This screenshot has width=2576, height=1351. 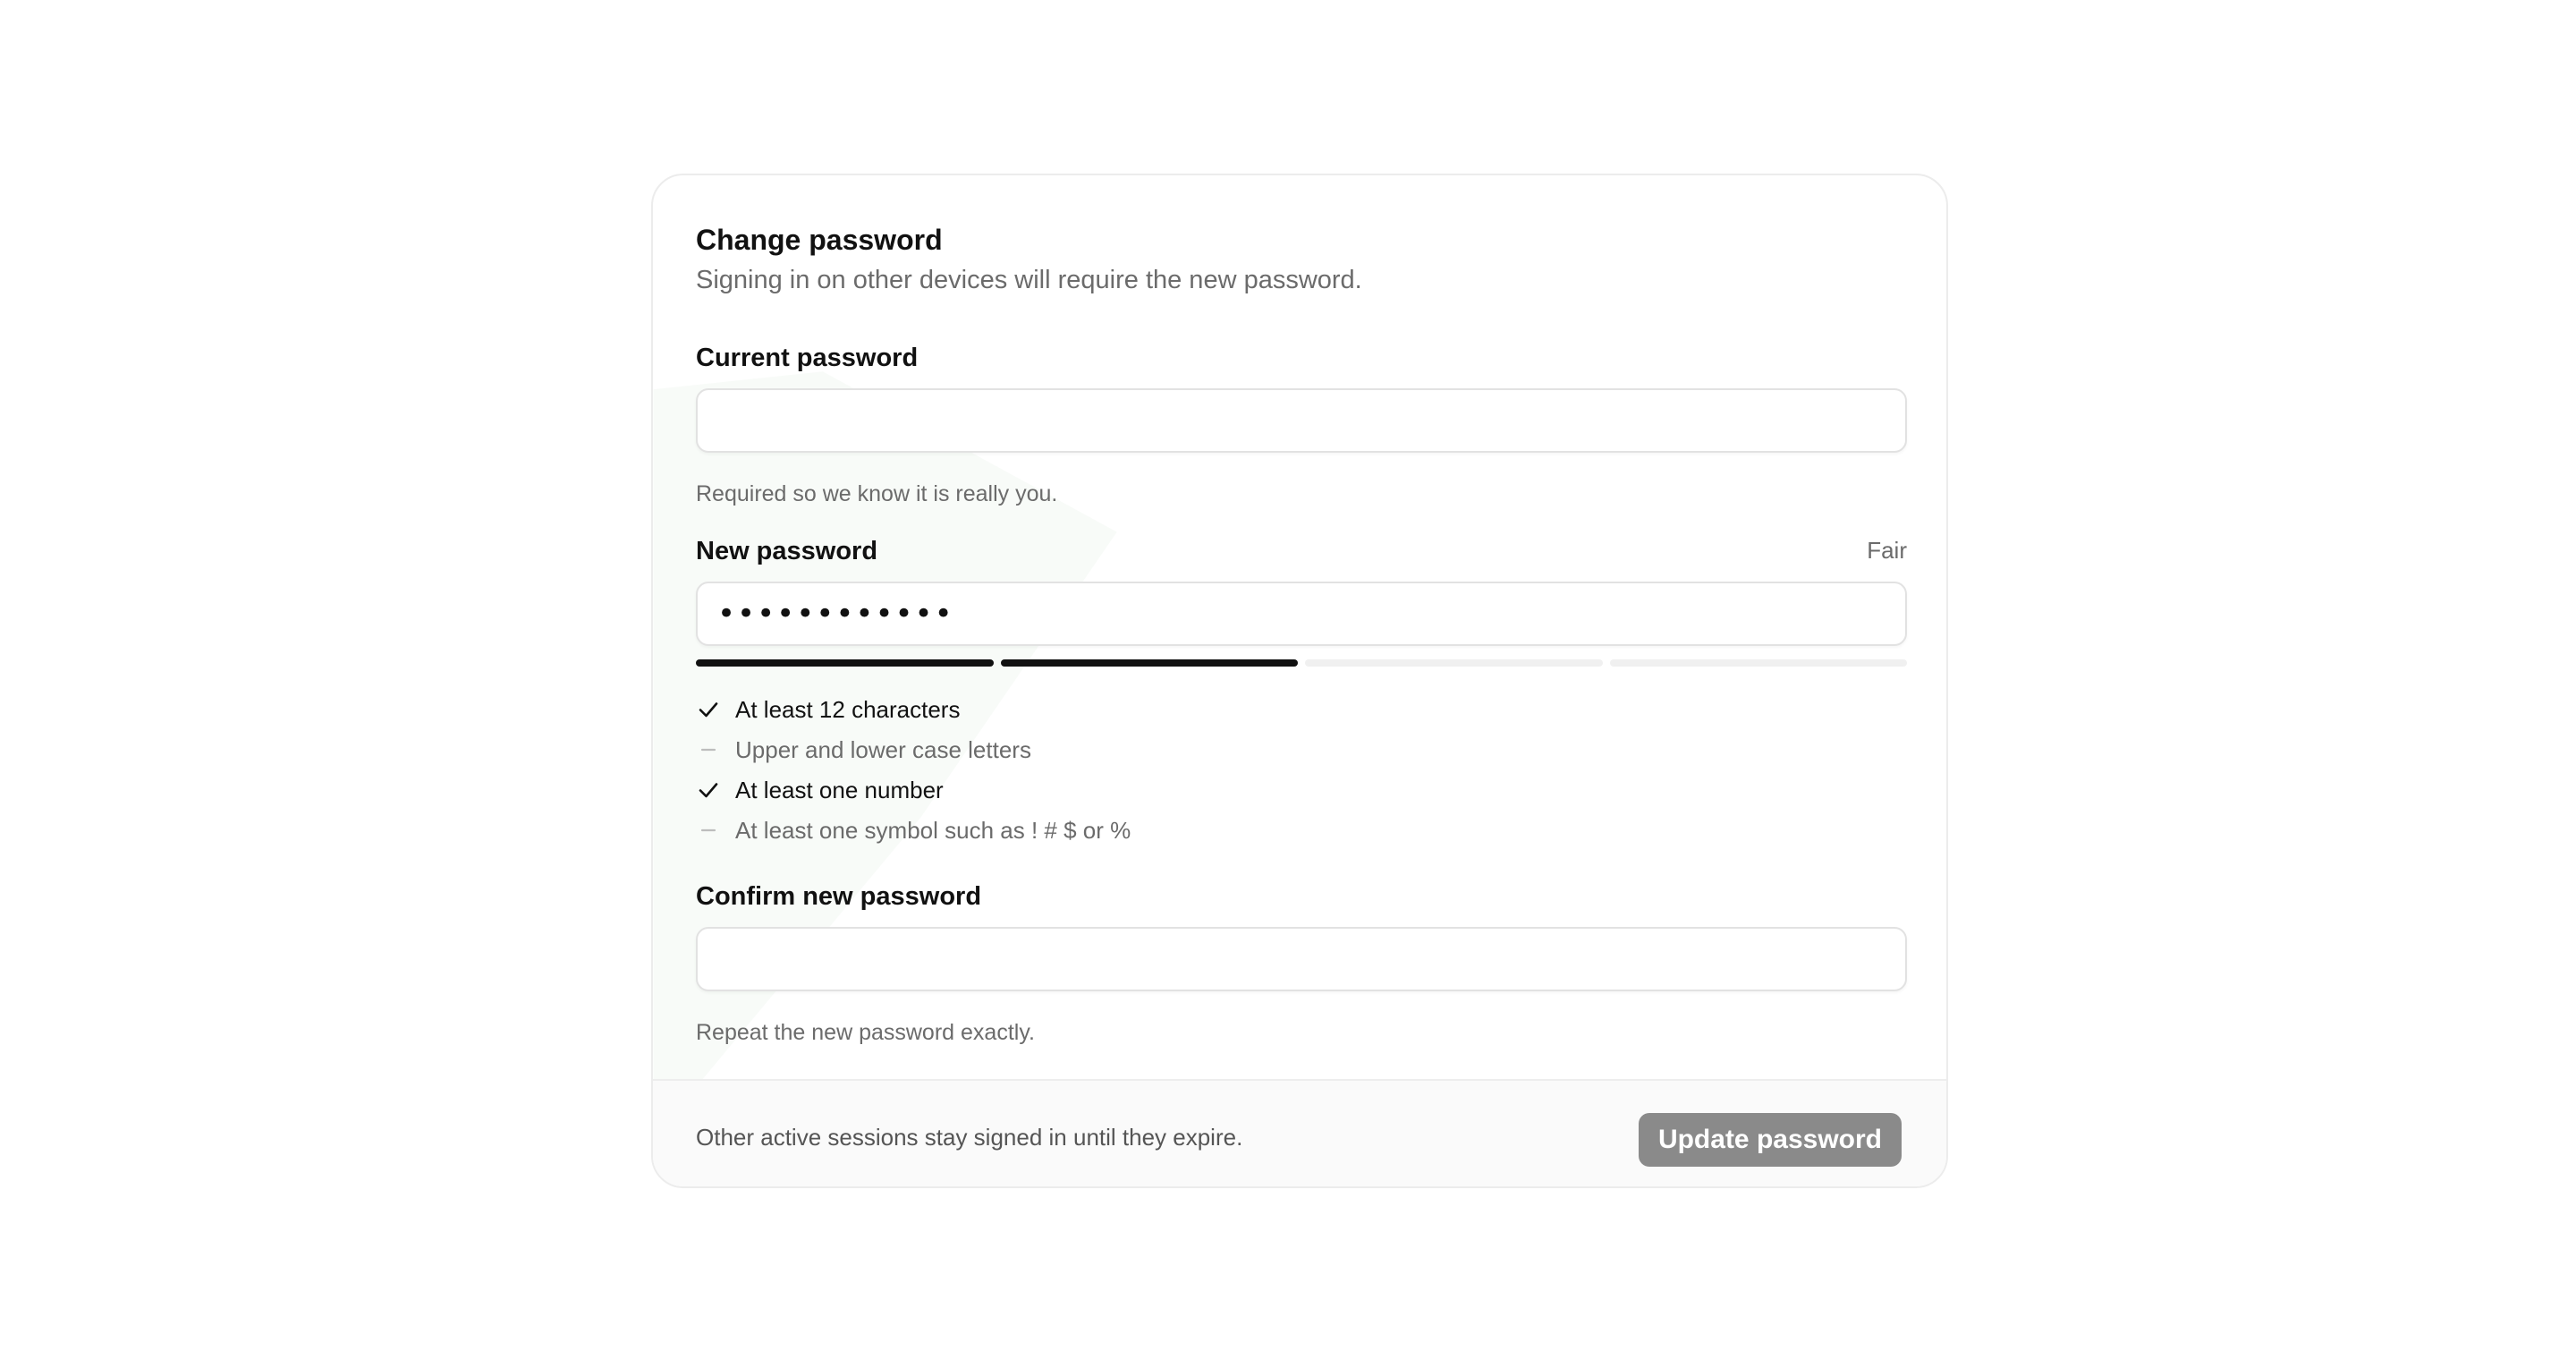 What do you see at coordinates (1098, 750) in the screenshot?
I see `requirement-item: Upper and lower case letters` at bounding box center [1098, 750].